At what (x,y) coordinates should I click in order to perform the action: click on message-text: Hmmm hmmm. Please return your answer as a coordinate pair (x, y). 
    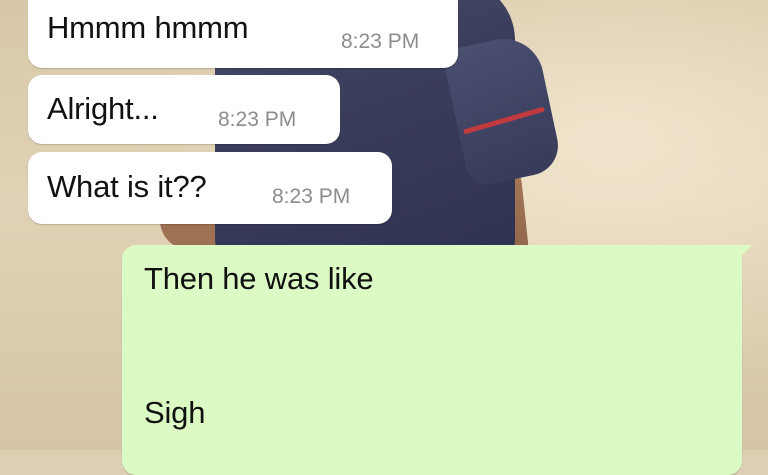
    Looking at the image, I should click on (148, 27).